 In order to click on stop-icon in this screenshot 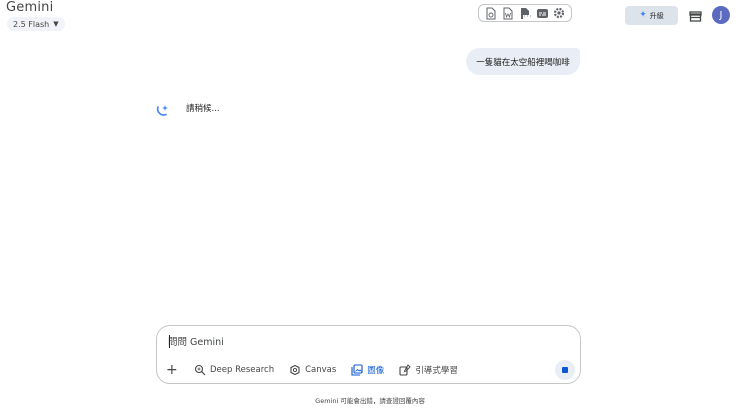, I will do `click(565, 370)`.